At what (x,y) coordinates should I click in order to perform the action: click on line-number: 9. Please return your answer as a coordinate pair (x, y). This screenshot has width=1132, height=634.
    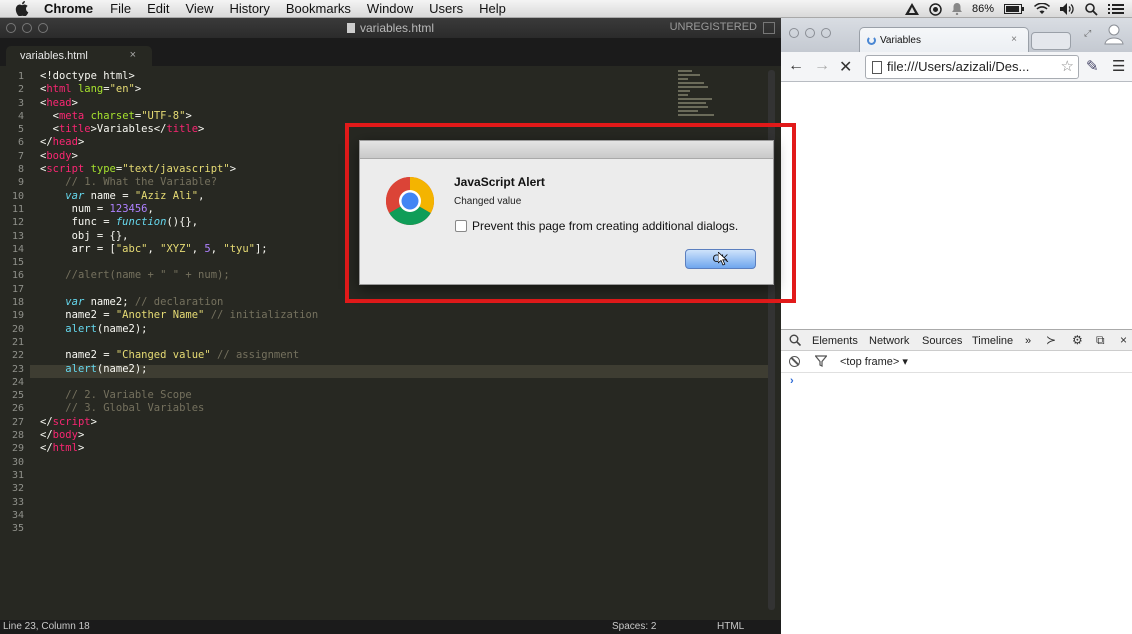
    Looking at the image, I should click on (20, 183).